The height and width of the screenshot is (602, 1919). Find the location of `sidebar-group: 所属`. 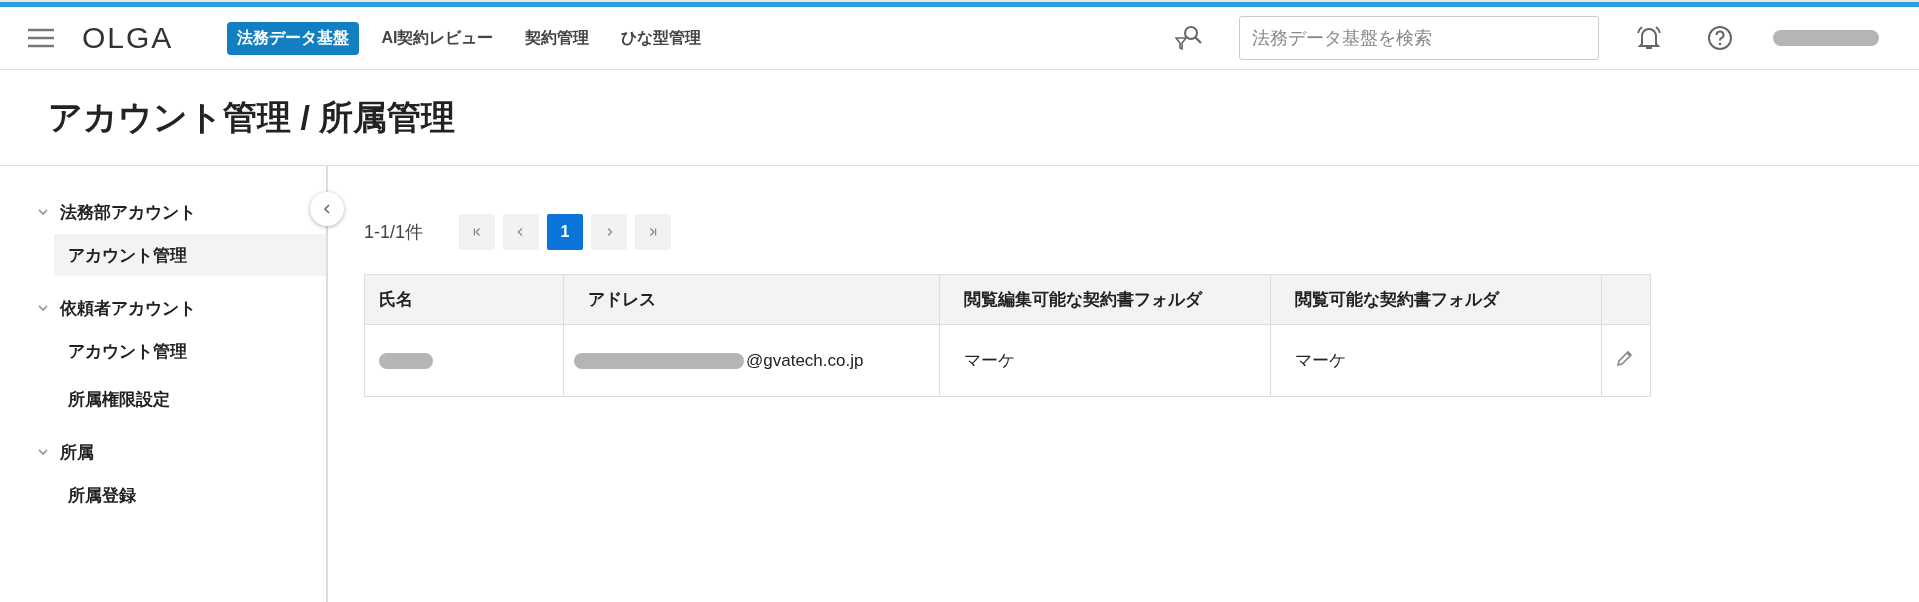

sidebar-group: 所属 is located at coordinates (77, 452).